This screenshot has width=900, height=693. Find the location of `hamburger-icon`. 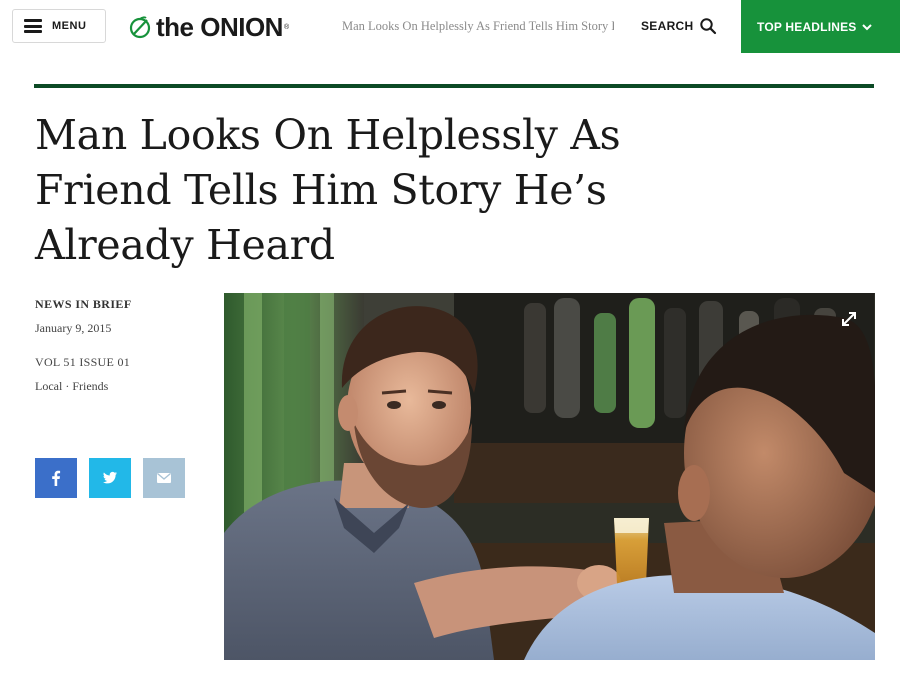

hamburger-icon is located at coordinates (33, 26).